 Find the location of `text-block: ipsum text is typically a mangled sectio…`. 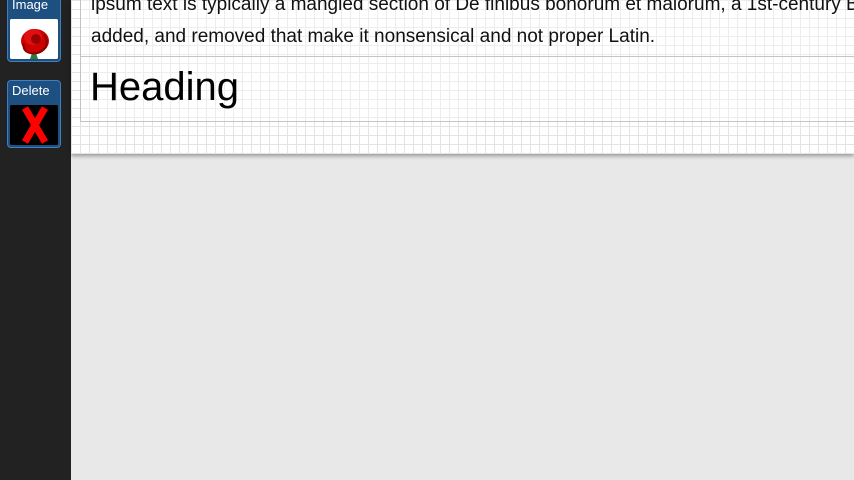

text-block: ipsum text is typically a mangled sectio… is located at coordinates (467, 28).